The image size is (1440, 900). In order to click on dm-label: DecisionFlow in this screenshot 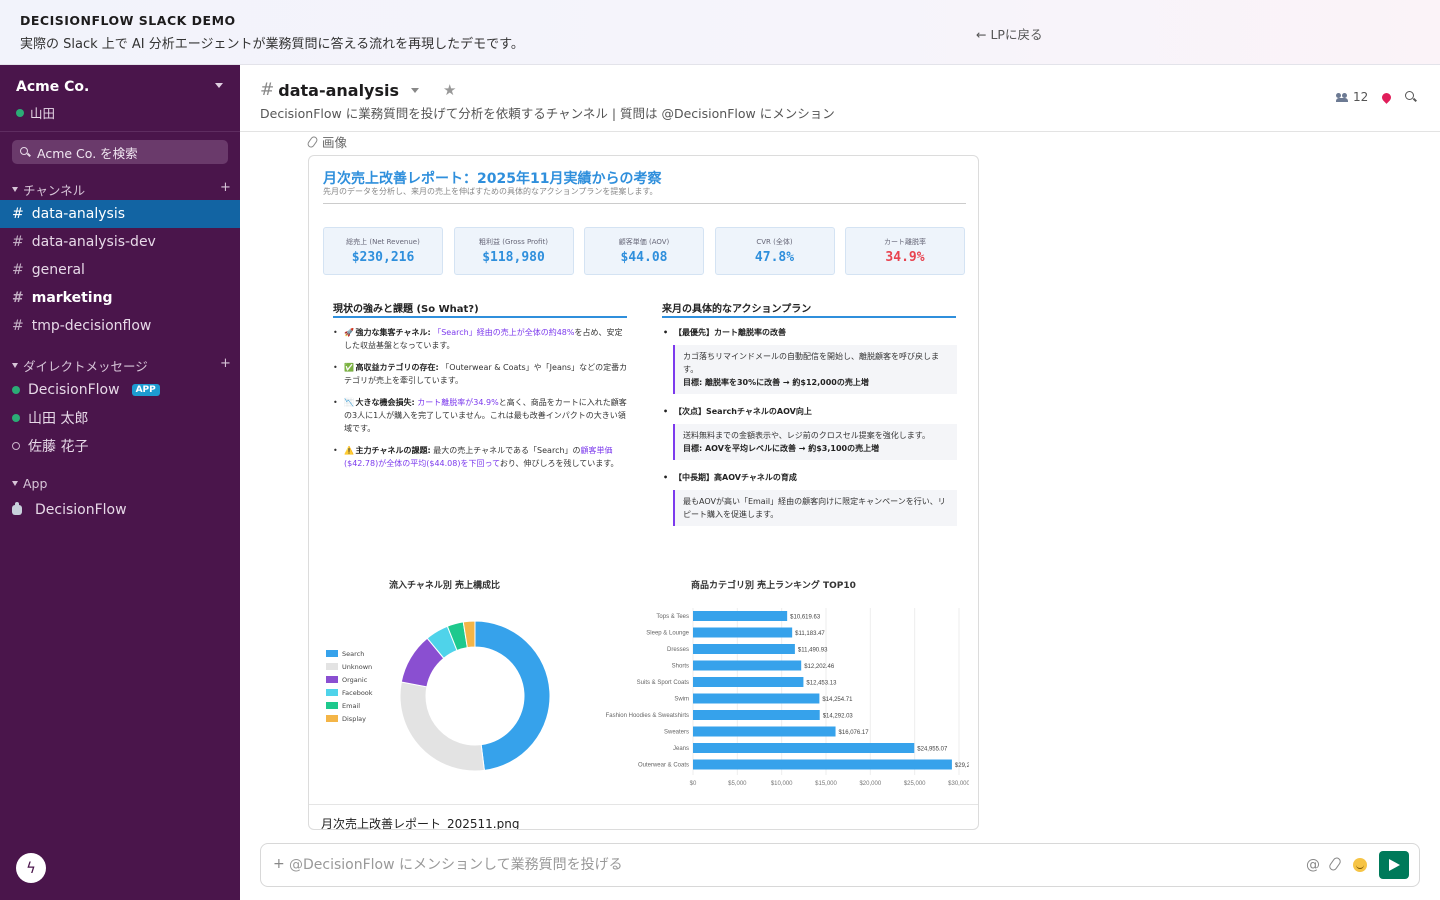, I will do `click(74, 390)`.